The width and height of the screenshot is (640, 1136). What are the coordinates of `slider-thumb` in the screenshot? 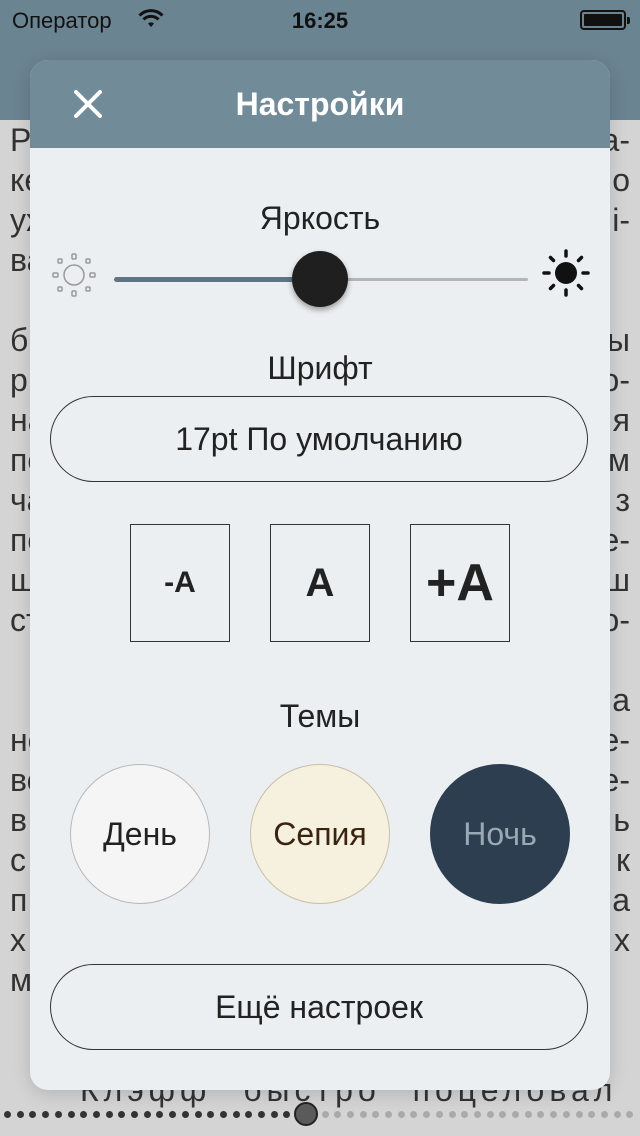 It's located at (320, 279).